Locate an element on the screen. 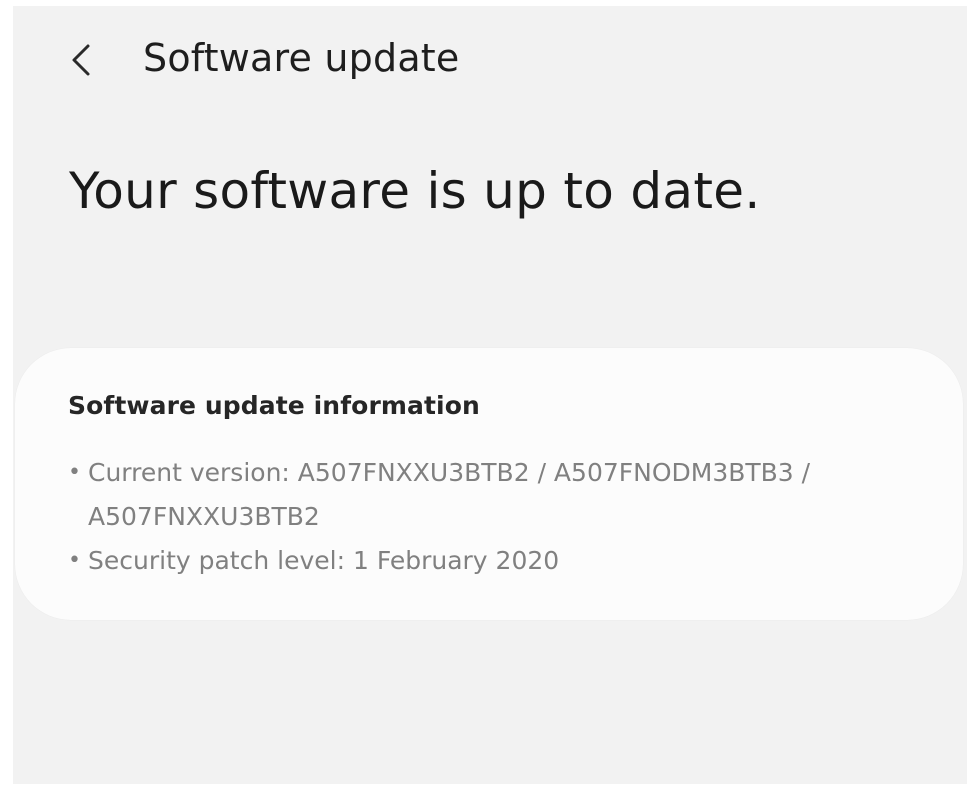 Image resolution: width=967 pixels, height=790 pixels. chevron-left-icon is located at coordinates (81, 60).